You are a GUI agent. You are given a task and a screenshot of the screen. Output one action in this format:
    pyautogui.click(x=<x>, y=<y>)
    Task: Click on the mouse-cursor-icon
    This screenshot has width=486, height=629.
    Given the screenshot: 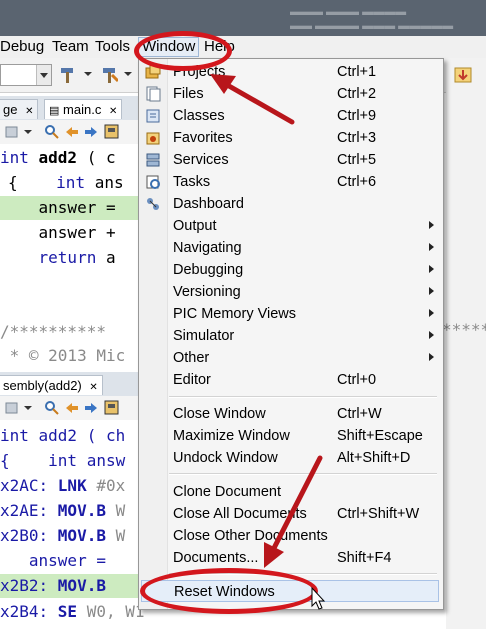 What is the action you would take?
    pyautogui.click(x=318, y=598)
    